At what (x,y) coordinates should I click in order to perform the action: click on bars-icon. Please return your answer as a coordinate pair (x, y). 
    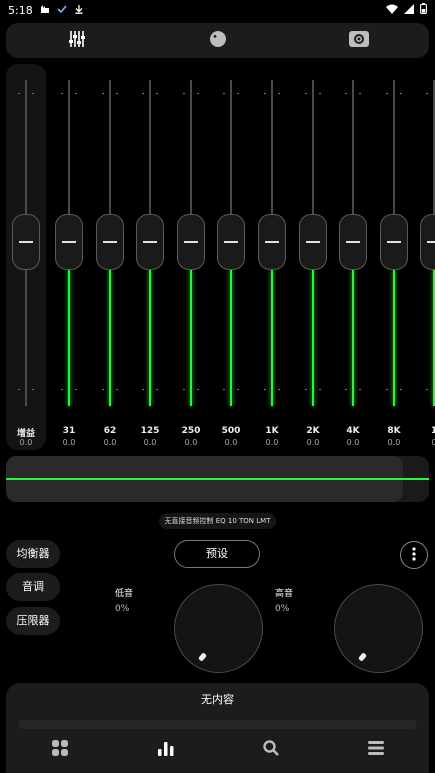
    Looking at the image, I should click on (166, 750).